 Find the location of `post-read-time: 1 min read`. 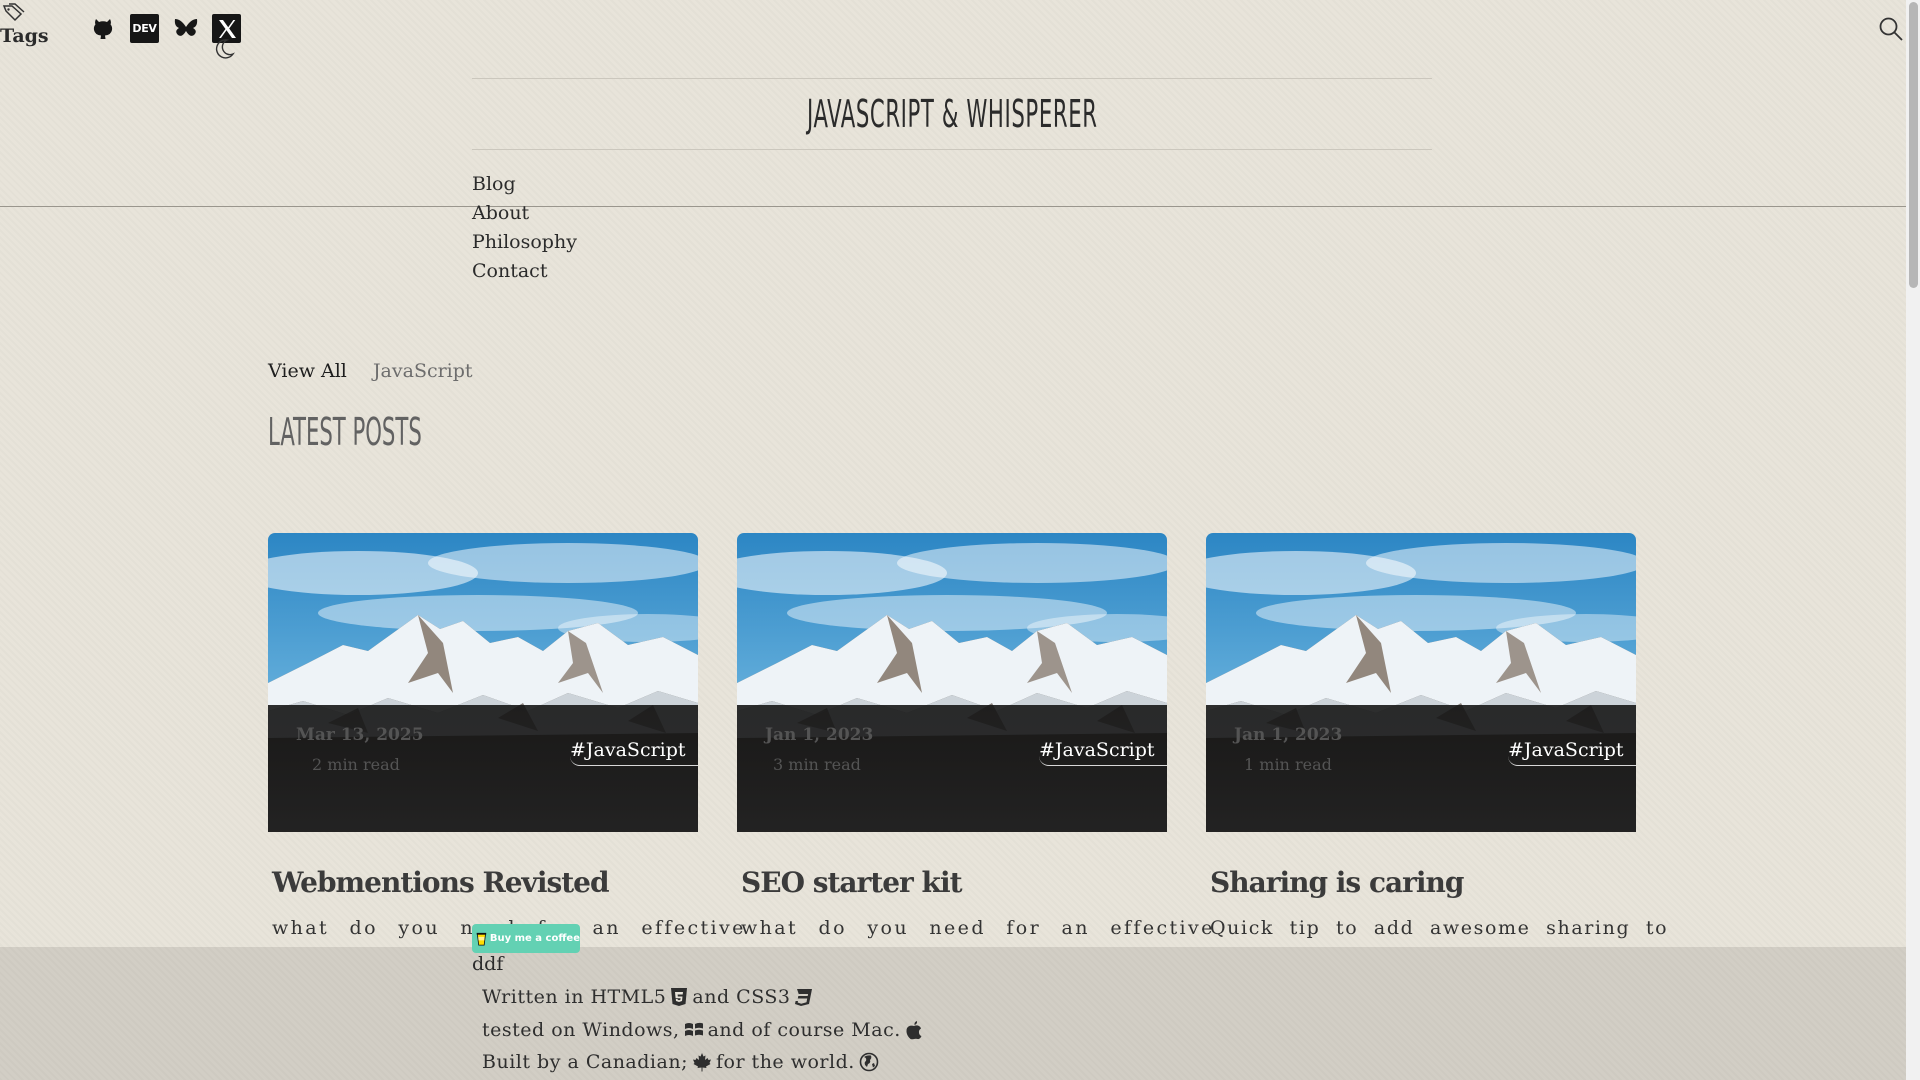

post-read-time: 1 min read is located at coordinates (1288, 764).